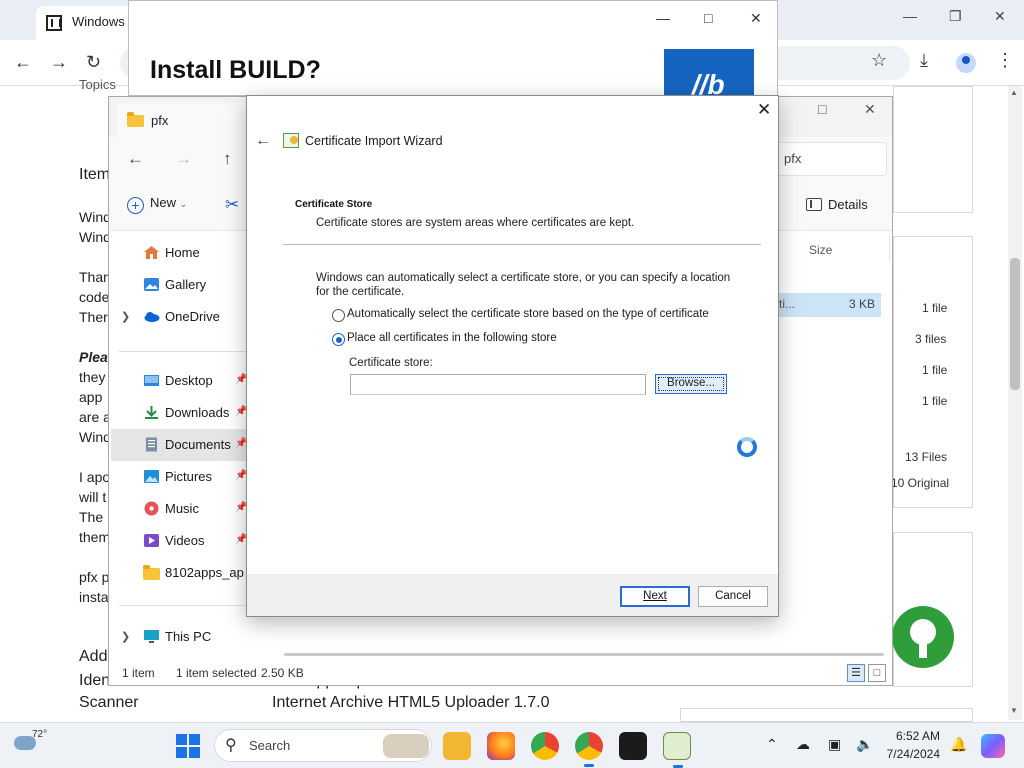 Image resolution: width=1024 pixels, height=768 pixels. What do you see at coordinates (180, 285) in the screenshot?
I see `sidebar-item-gallery: Gallery` at bounding box center [180, 285].